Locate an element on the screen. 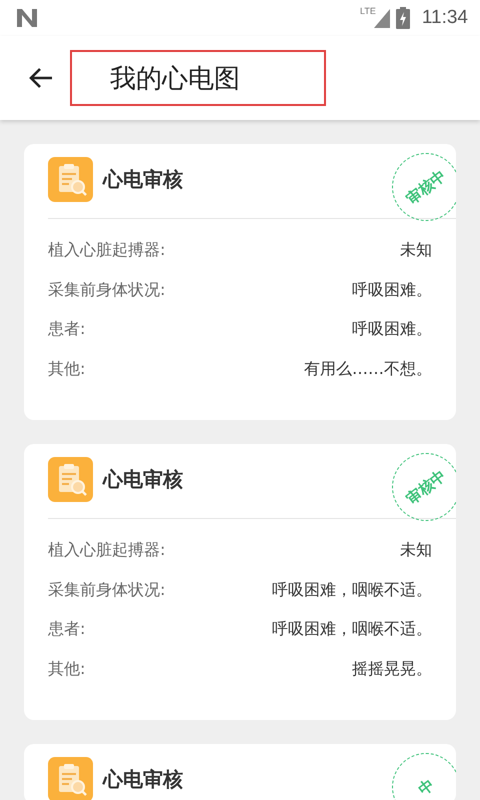 The image size is (480, 800). notification-logo-icon is located at coordinates (27, 18).